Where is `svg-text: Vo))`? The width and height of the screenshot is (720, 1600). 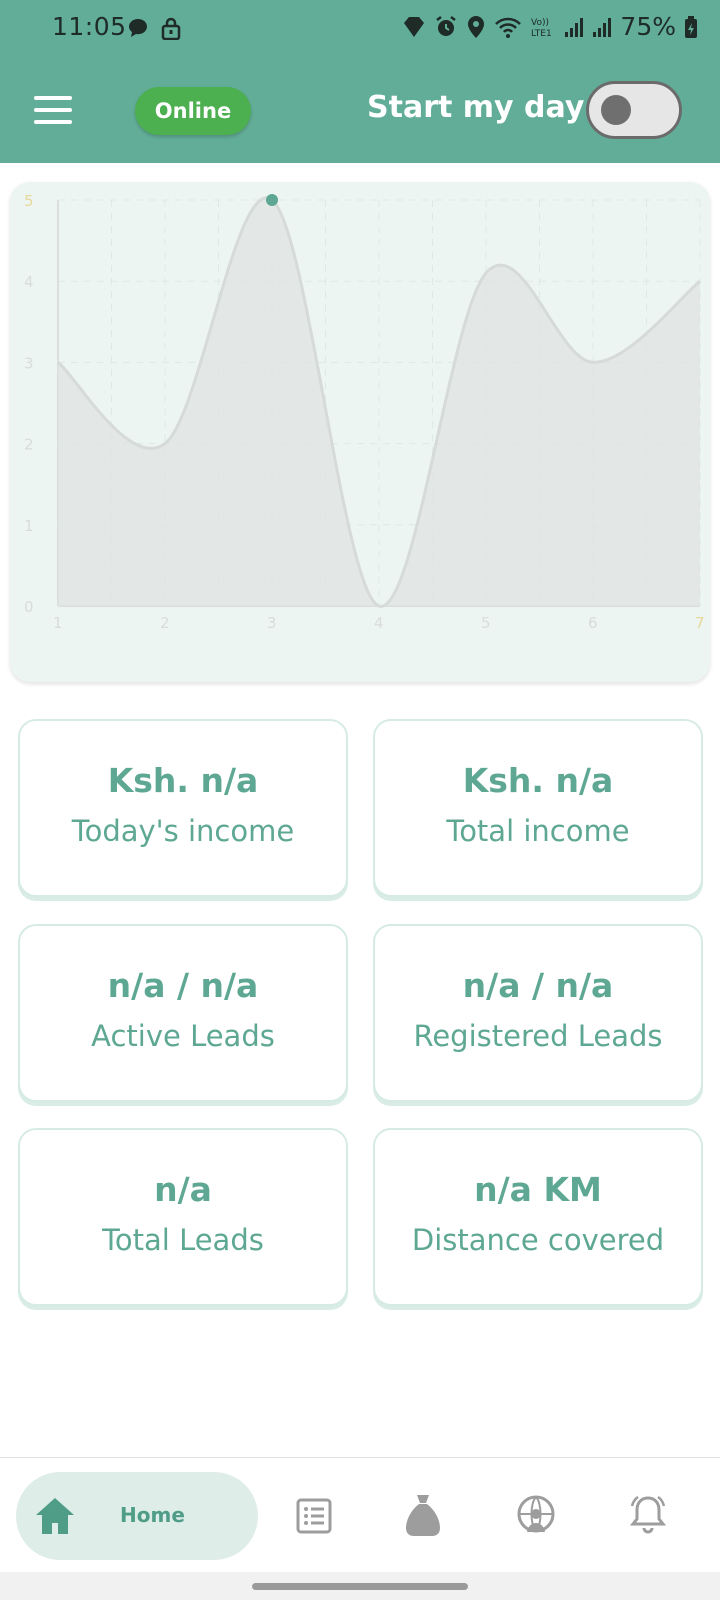
svg-text: Vo)) is located at coordinates (540, 23).